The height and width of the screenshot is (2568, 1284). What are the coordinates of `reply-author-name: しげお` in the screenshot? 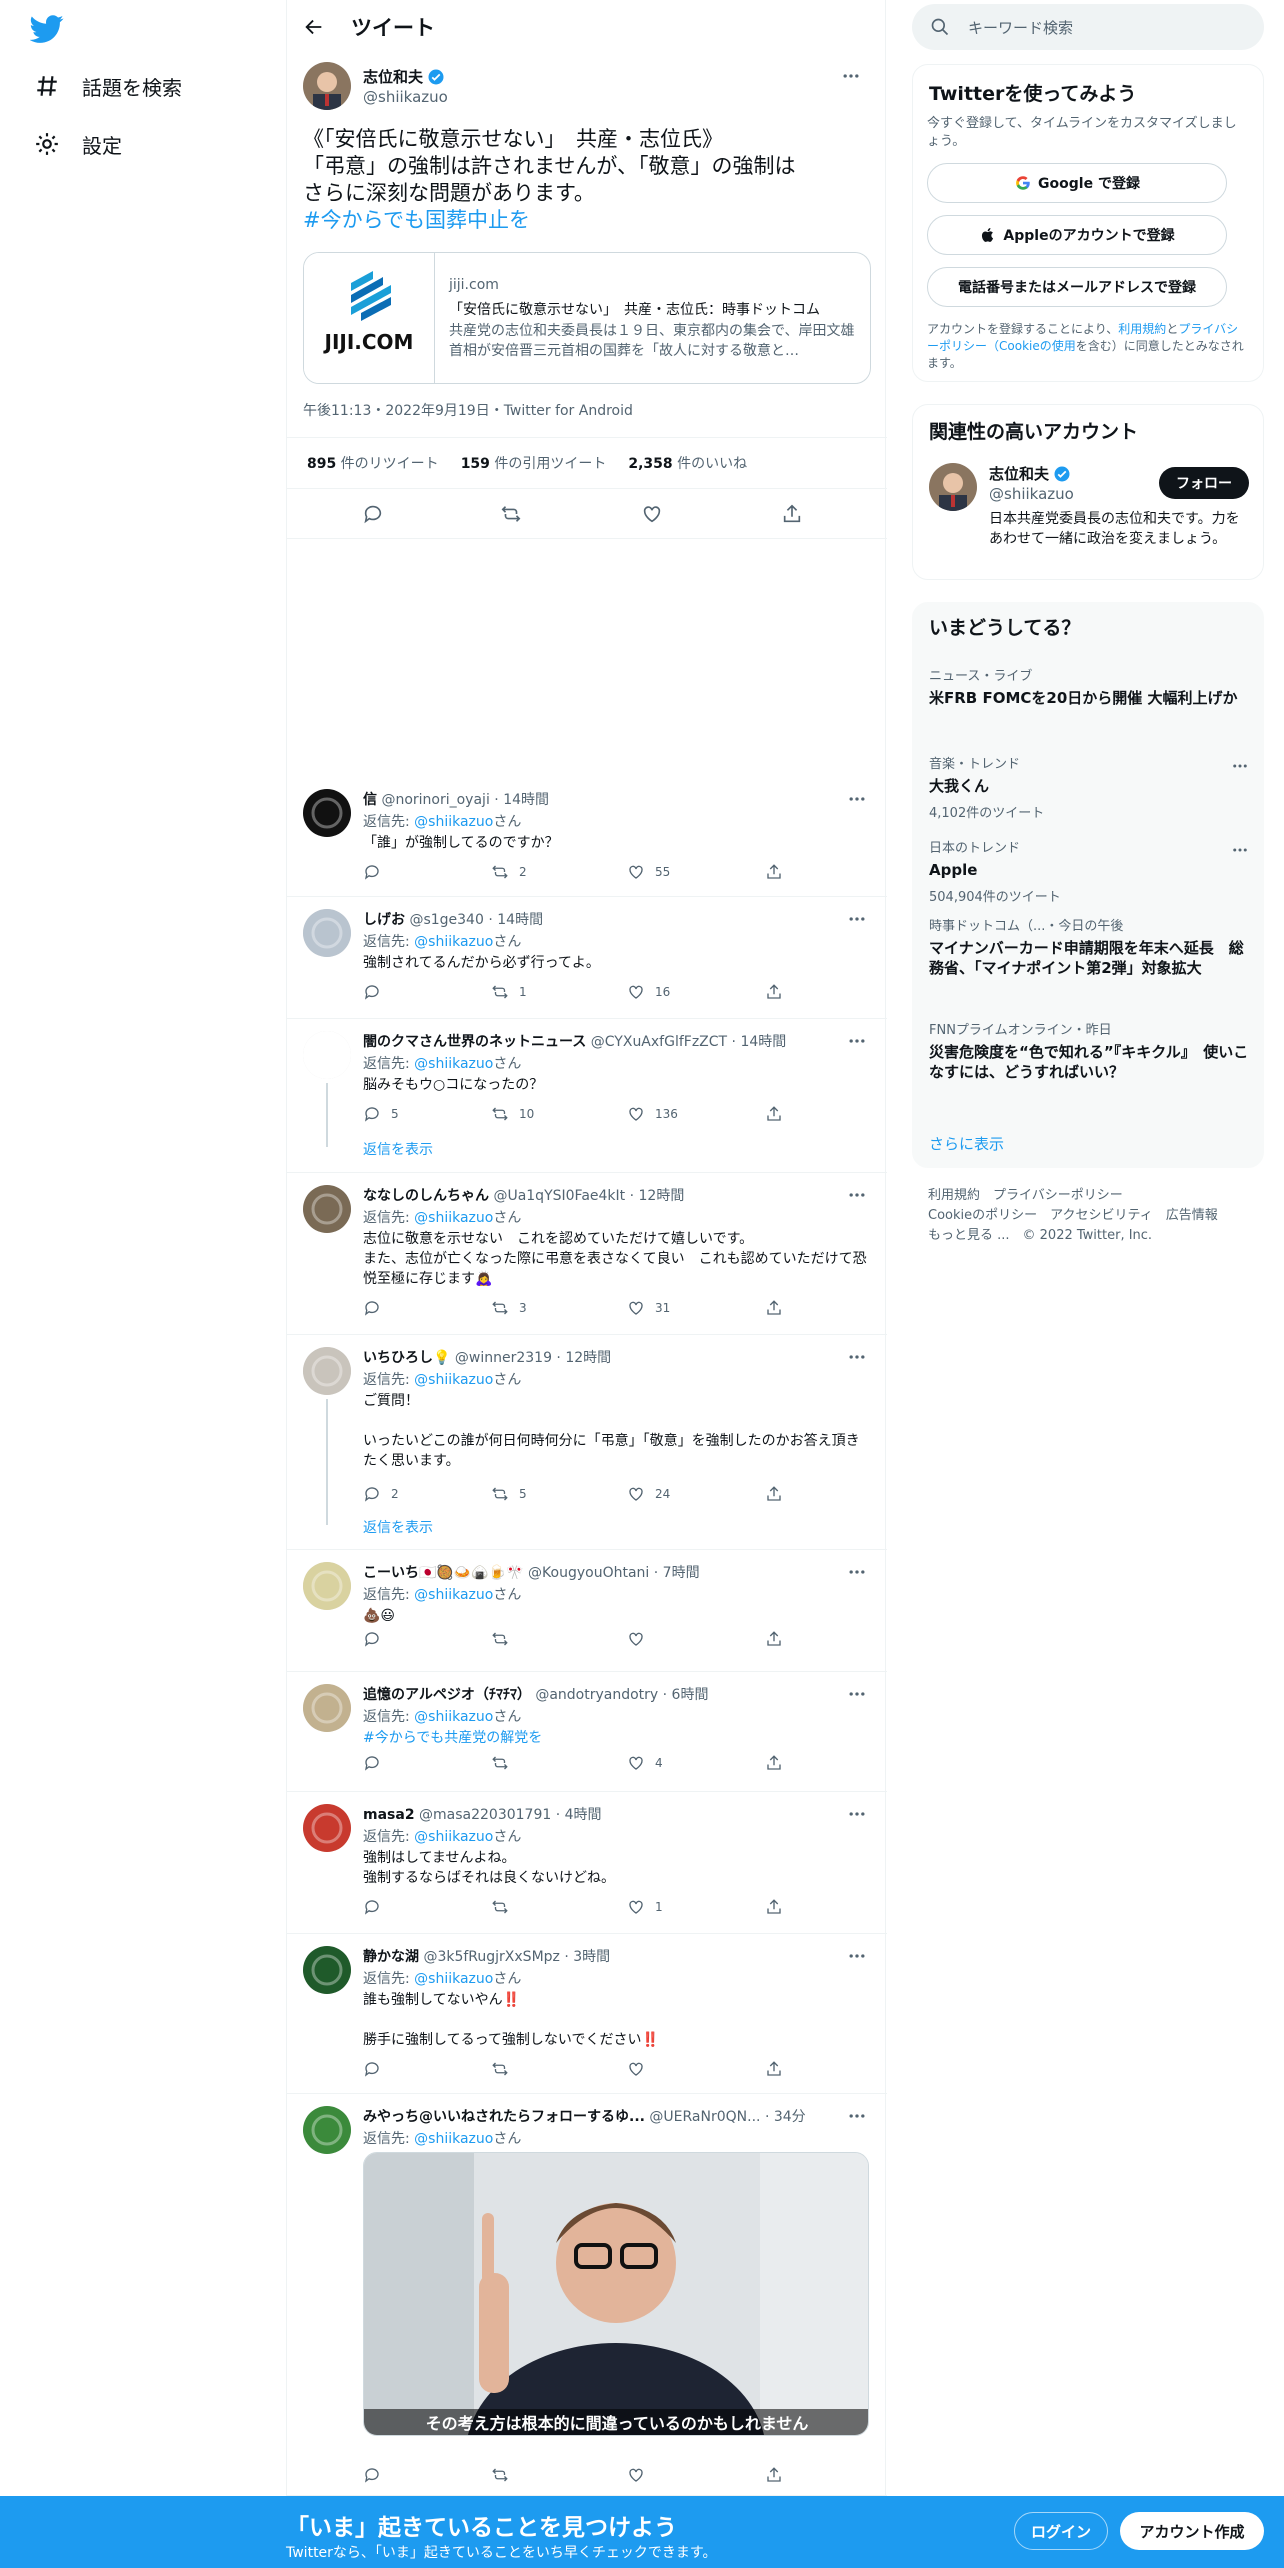 It's located at (384, 920).